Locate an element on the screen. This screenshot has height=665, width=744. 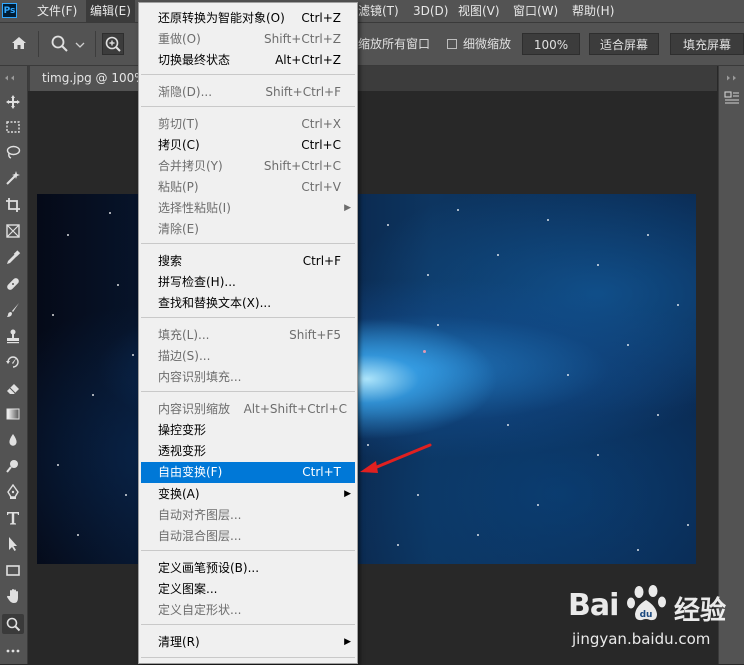
menu-item-purge: 清理(R) ▶ is located at coordinates (248, 642).